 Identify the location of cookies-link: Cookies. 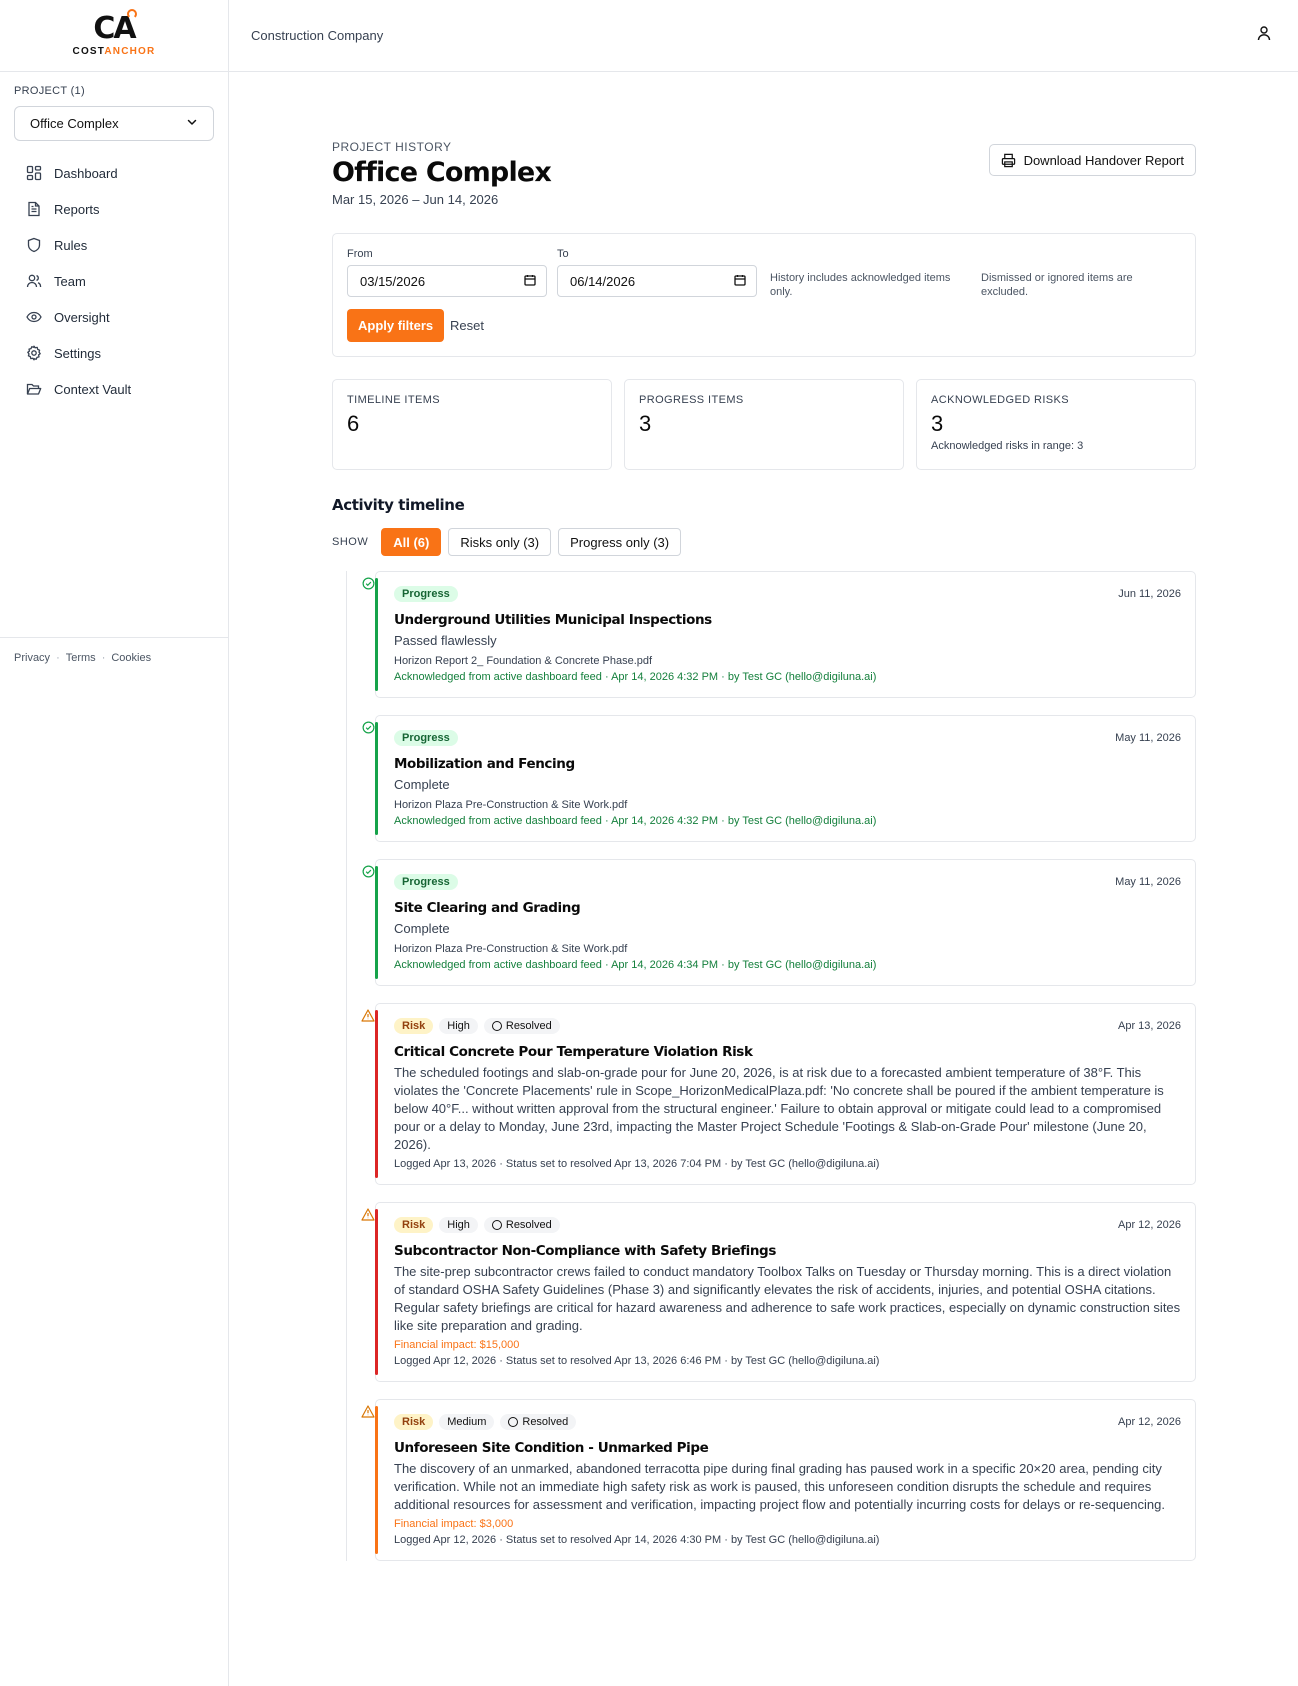
(131, 658).